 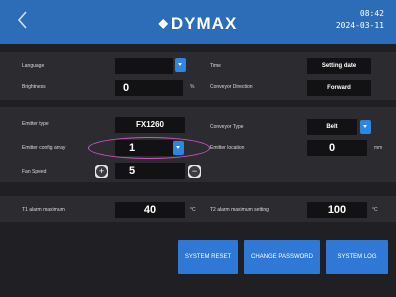 What do you see at coordinates (375, 210) in the screenshot?
I see `t2-alarm-unit: °C` at bounding box center [375, 210].